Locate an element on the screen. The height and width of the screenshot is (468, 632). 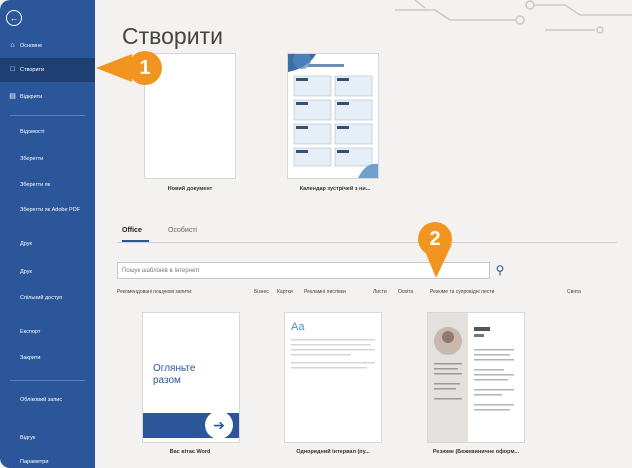
callout-badge-2: 2 is located at coordinates (435, 239).